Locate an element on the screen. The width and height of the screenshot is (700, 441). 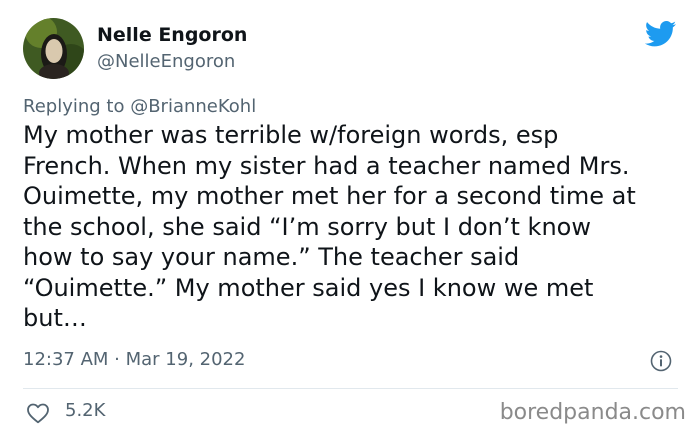
like-count: 5.2K is located at coordinates (85, 410).